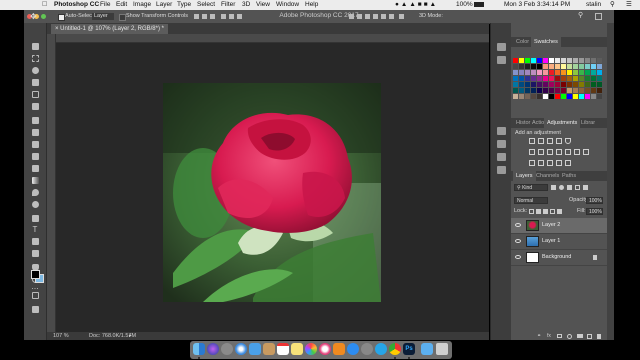 The image size is (640, 360). Describe the element at coordinates (199, 349) in the screenshot. I see `finder-icon` at that location.